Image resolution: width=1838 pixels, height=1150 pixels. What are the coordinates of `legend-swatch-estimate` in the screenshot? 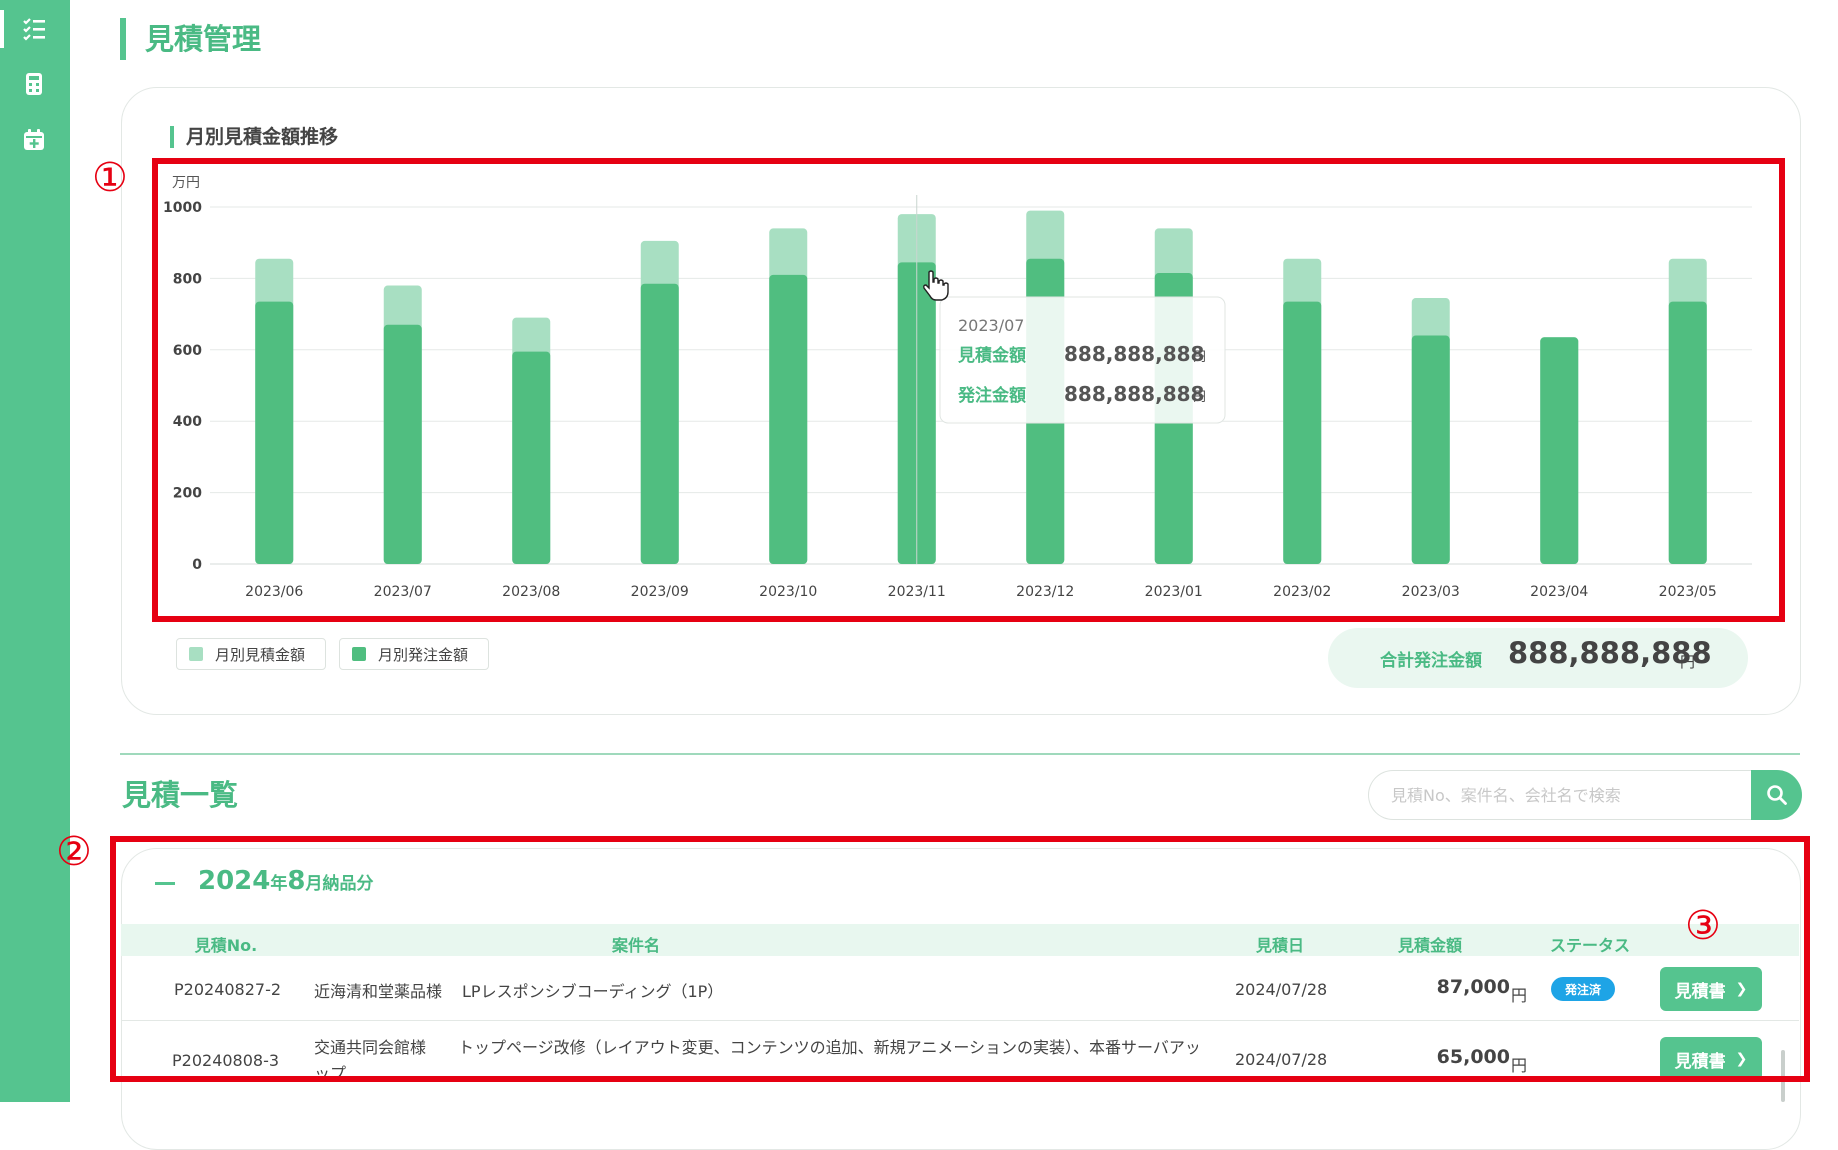 It's located at (196, 654).